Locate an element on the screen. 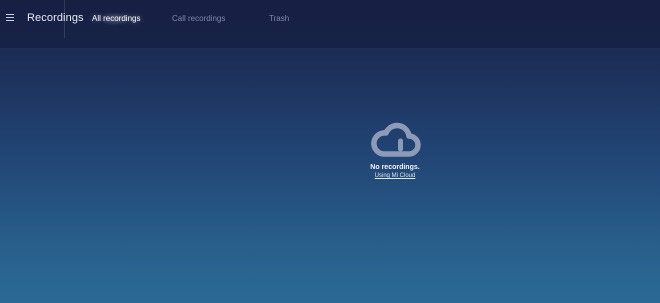 The width and height of the screenshot is (660, 303). hamburger-menu-icon is located at coordinates (12, 19).